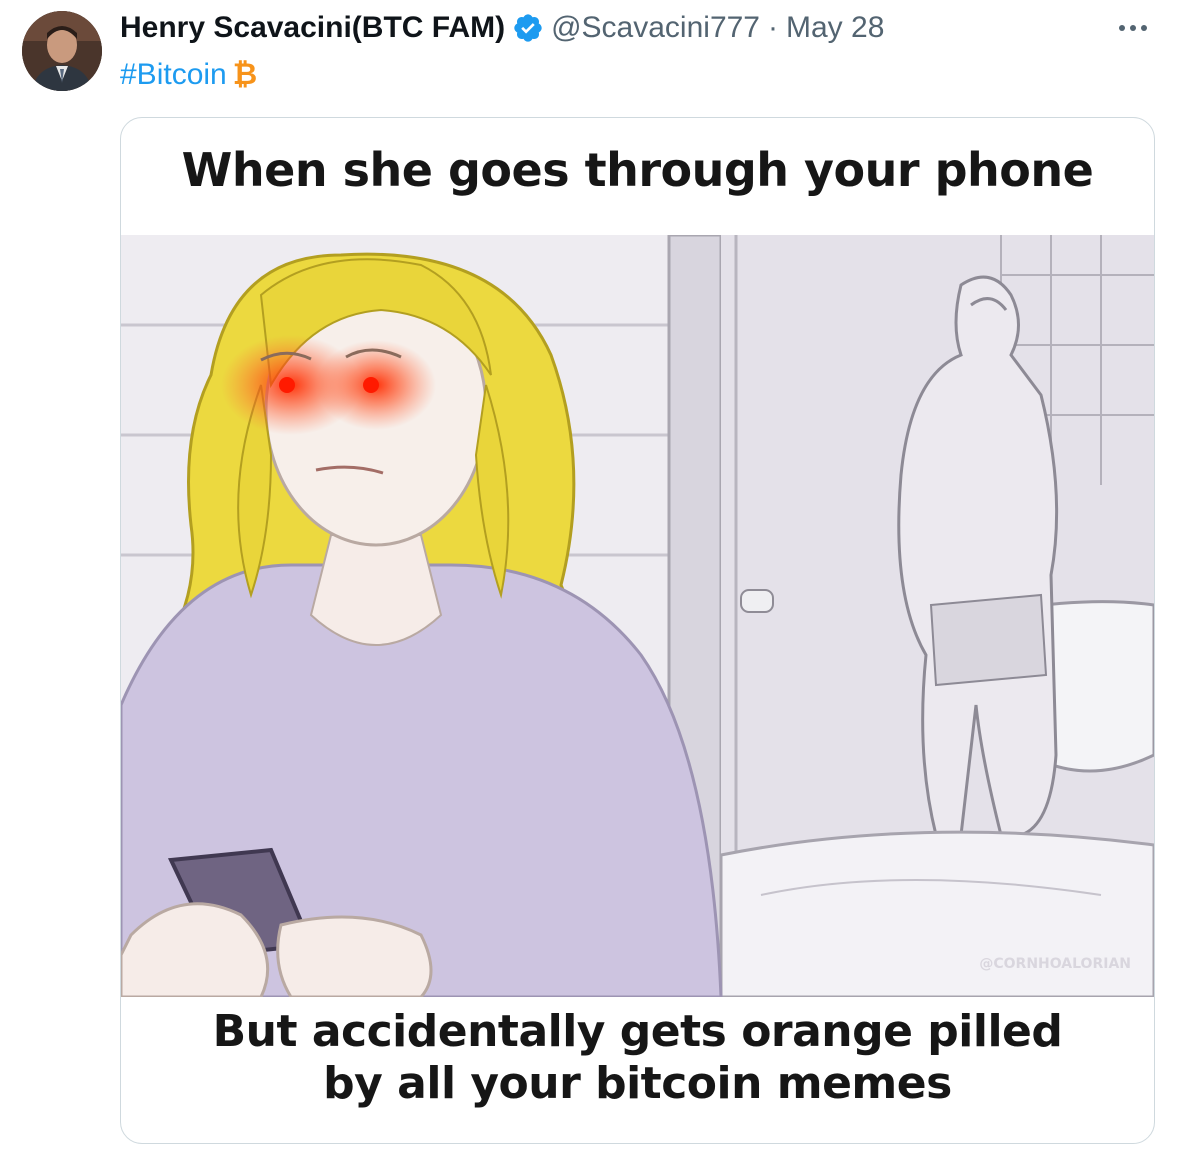 This screenshot has width=1187, height=1150. I want to click on meme-watermark: @CORNHOALORIAN, so click(1055, 964).